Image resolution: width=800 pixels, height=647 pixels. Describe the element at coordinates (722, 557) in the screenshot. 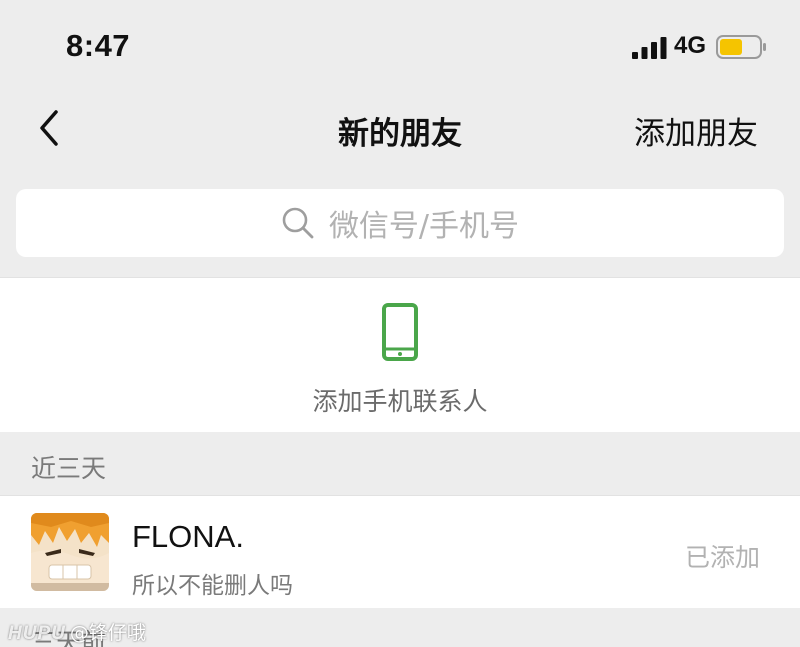

I see `added-status: 已添加` at that location.